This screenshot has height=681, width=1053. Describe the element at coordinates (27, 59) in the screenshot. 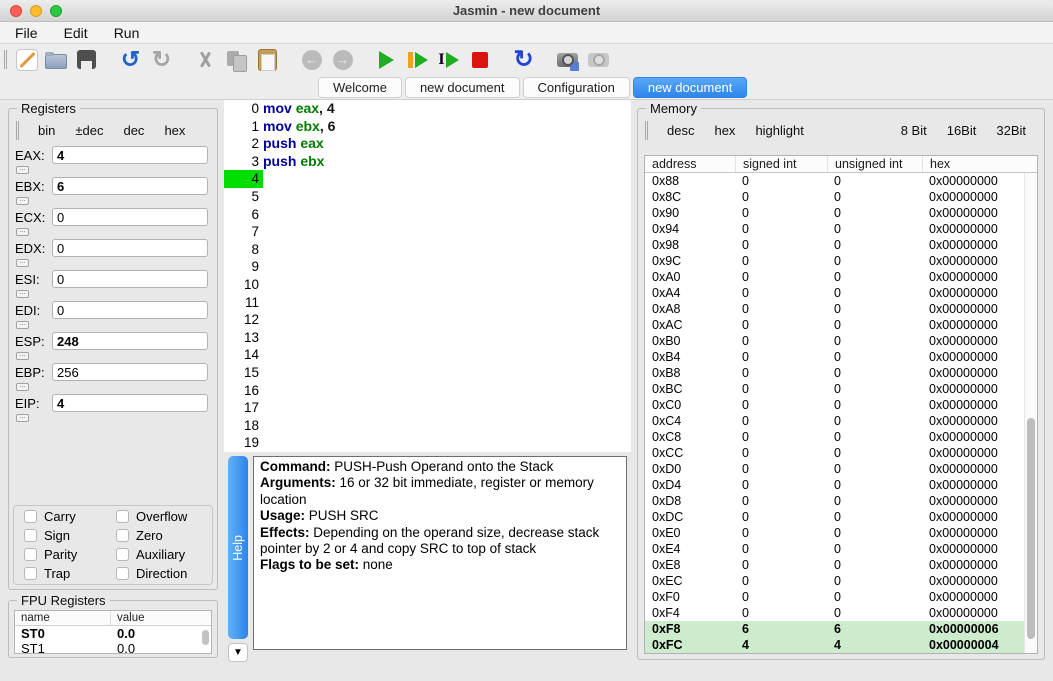

I see `new-file-icon` at that location.